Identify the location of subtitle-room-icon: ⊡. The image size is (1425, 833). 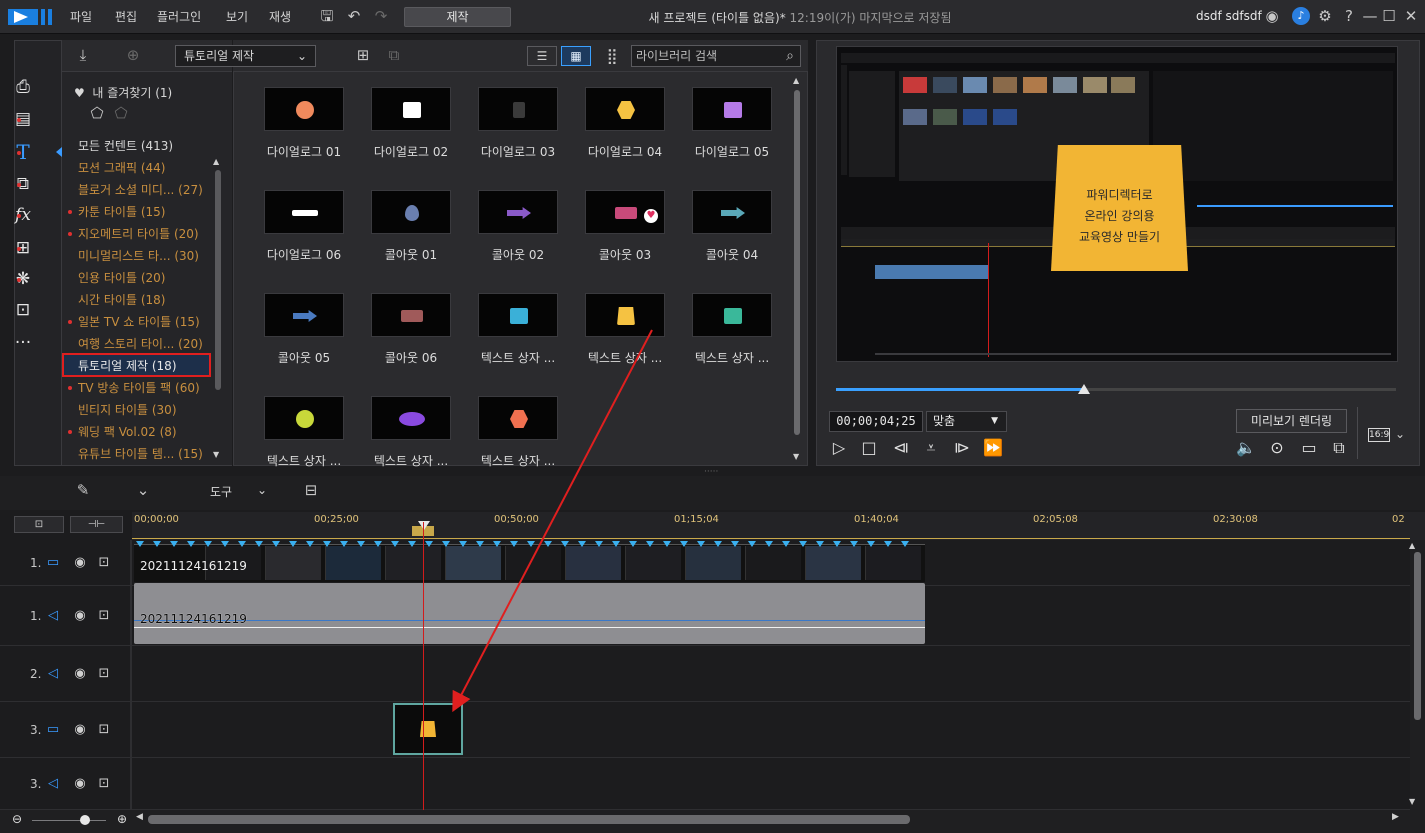
(23, 310).